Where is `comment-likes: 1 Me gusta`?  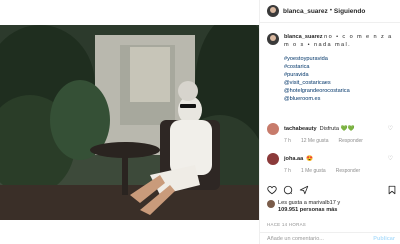
comment-likes: 1 Me gusta is located at coordinates (313, 171).